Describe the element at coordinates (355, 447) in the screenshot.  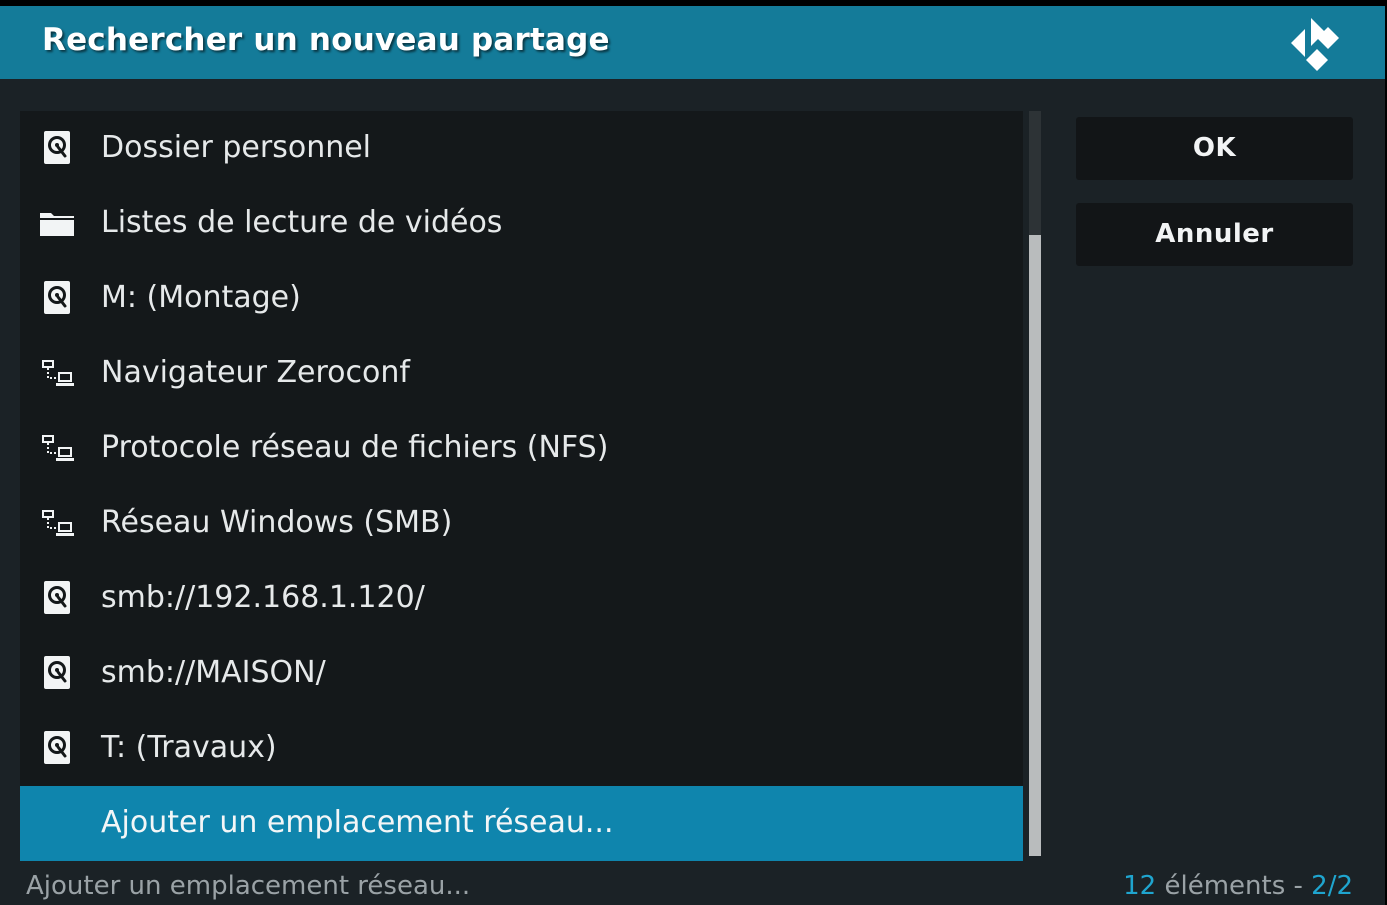
I see `list-item-label: Protocole réseau de fichiers (NFS)` at that location.